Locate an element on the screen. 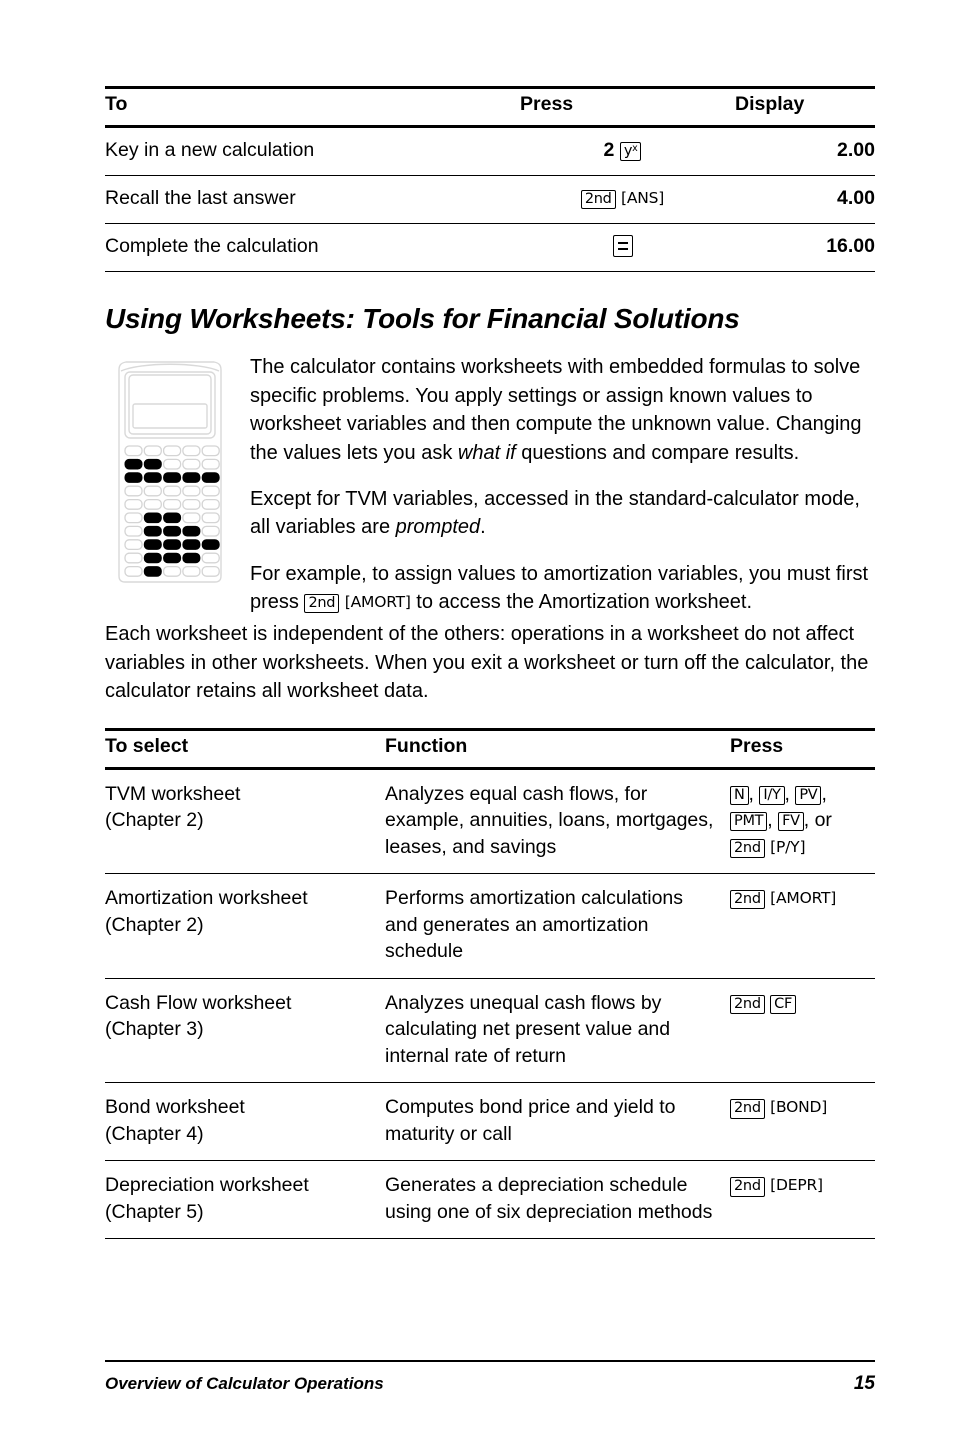  column-header-function: Function is located at coordinates (557, 748).